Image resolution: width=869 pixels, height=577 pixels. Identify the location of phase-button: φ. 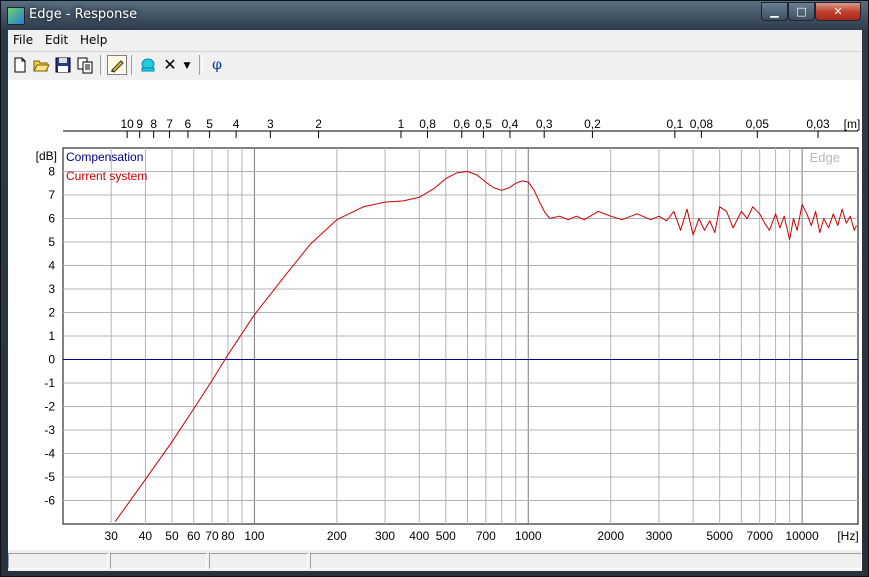
(217, 65).